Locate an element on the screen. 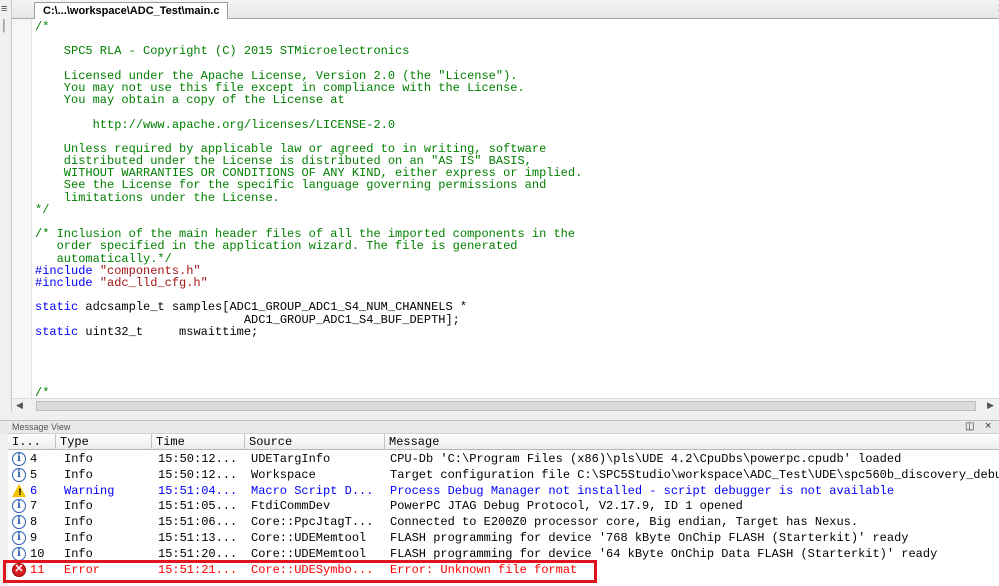 The width and height of the screenshot is (999, 586). column-header-message: Message is located at coordinates (692, 442).